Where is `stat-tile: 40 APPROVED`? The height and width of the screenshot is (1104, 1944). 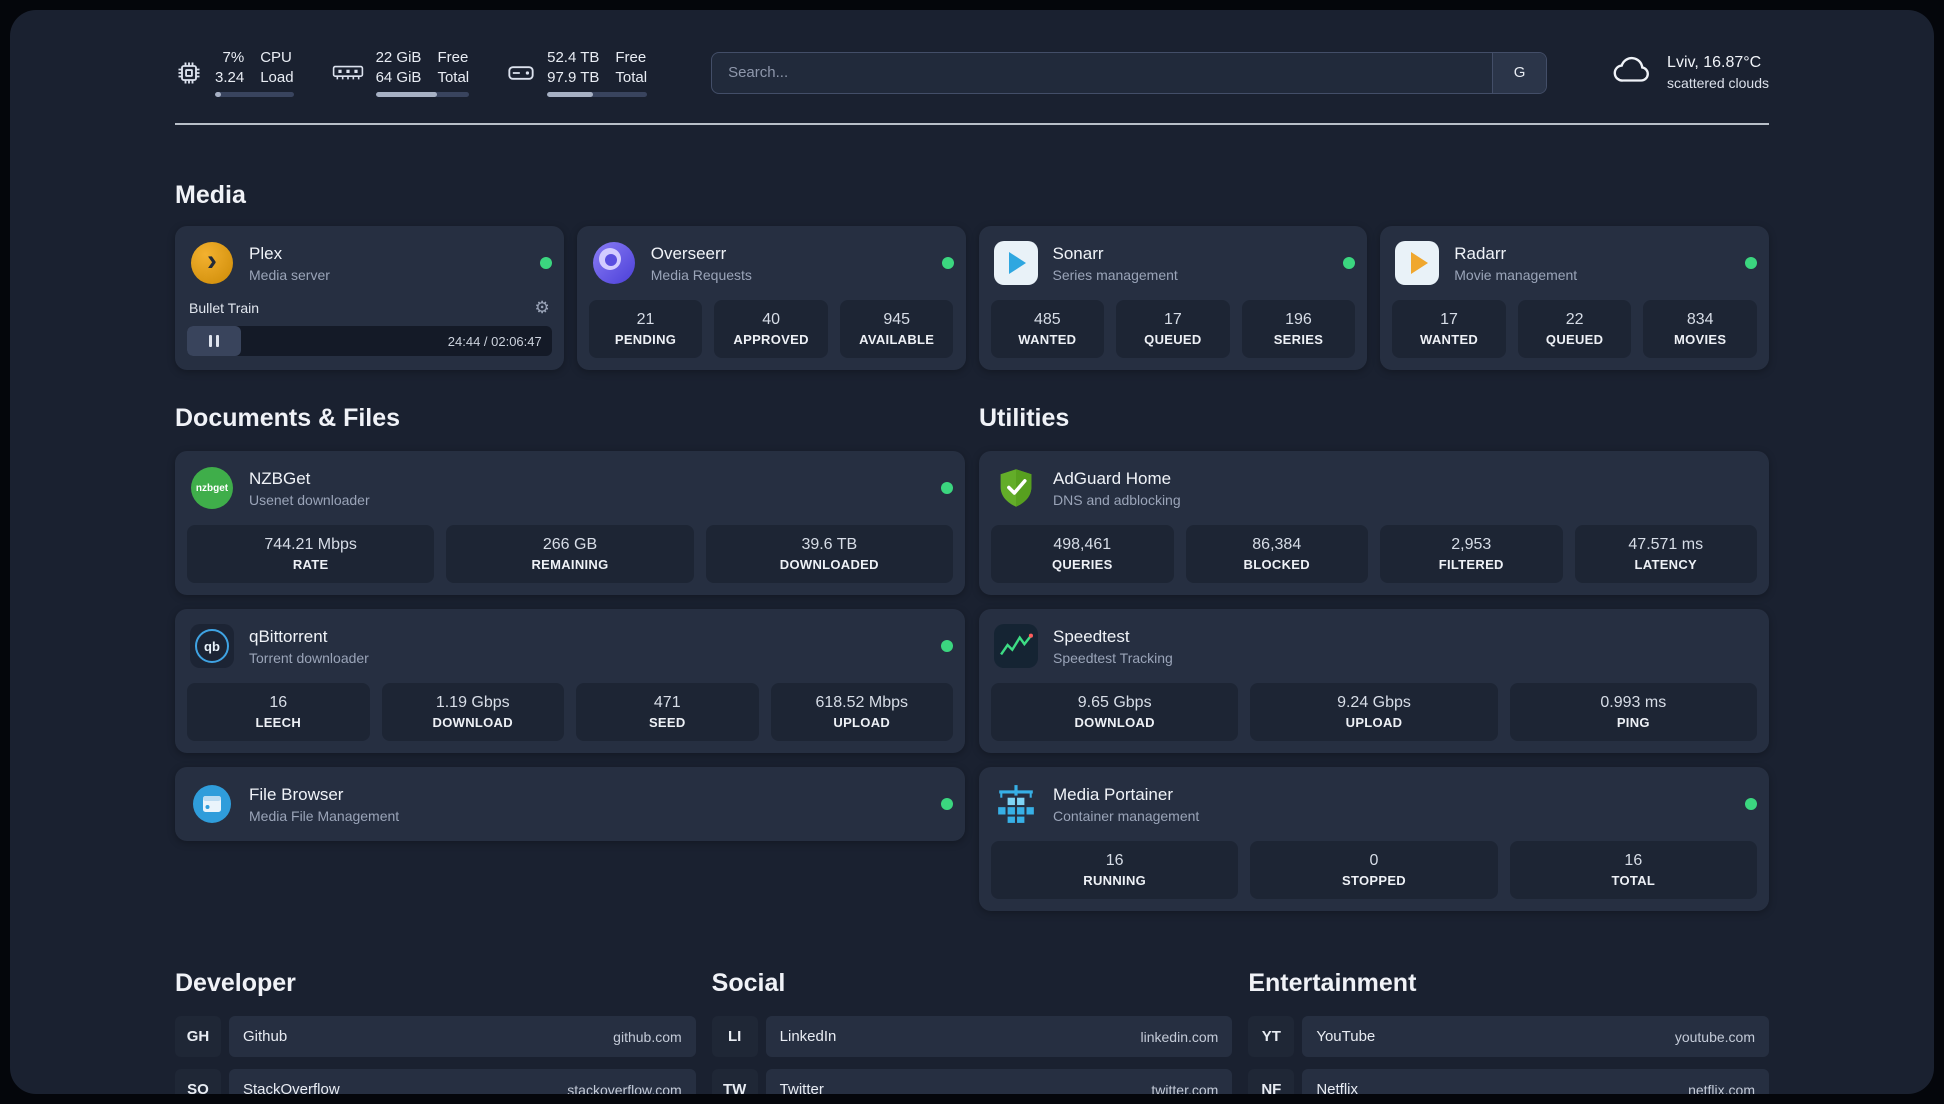 stat-tile: 40 APPROVED is located at coordinates (771, 329).